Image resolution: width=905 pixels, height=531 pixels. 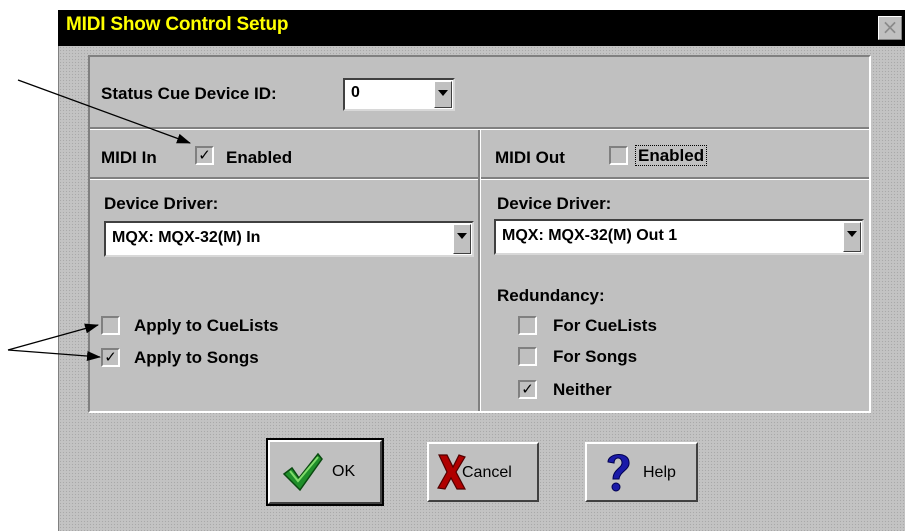 I want to click on redundancy-for-songs-checkbox, so click(x=527, y=356).